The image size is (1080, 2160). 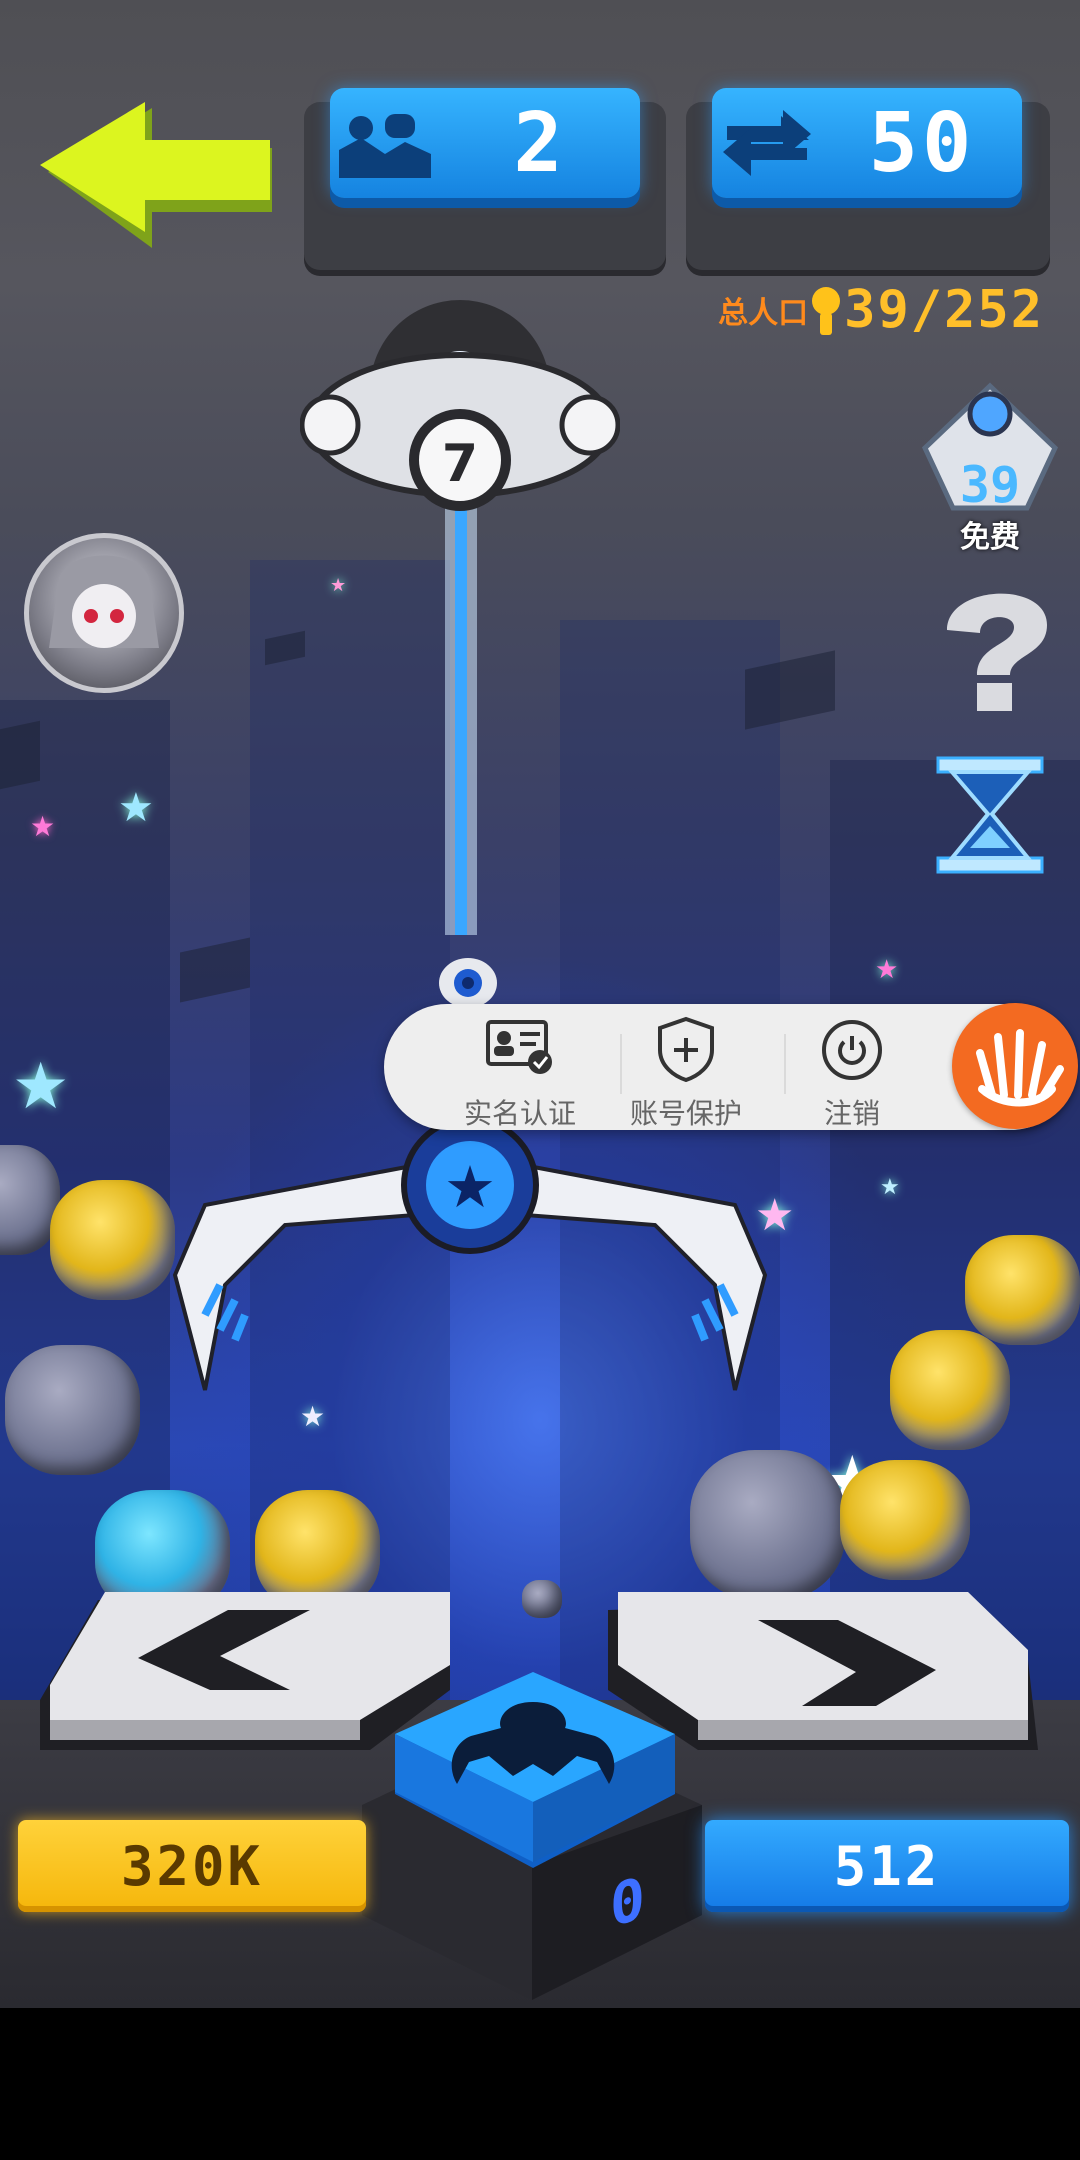 I want to click on satellite-drone, so click(x=468, y=983).